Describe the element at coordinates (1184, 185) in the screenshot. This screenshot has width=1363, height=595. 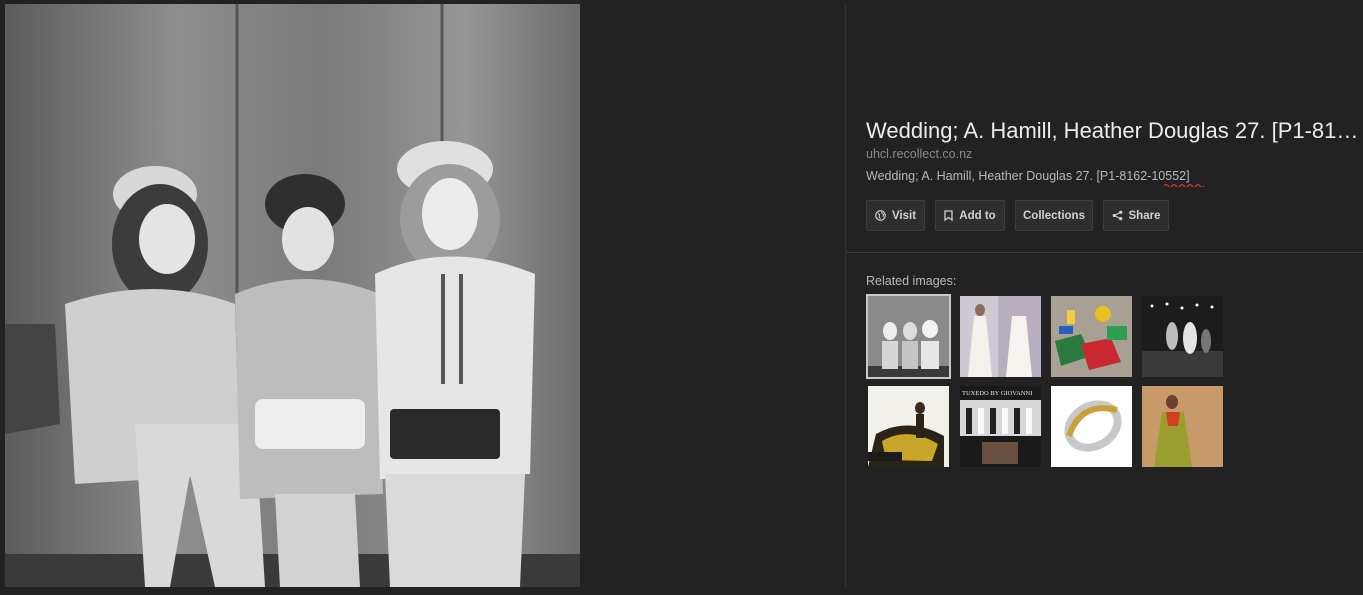
I see `spellcheck-underline` at that location.